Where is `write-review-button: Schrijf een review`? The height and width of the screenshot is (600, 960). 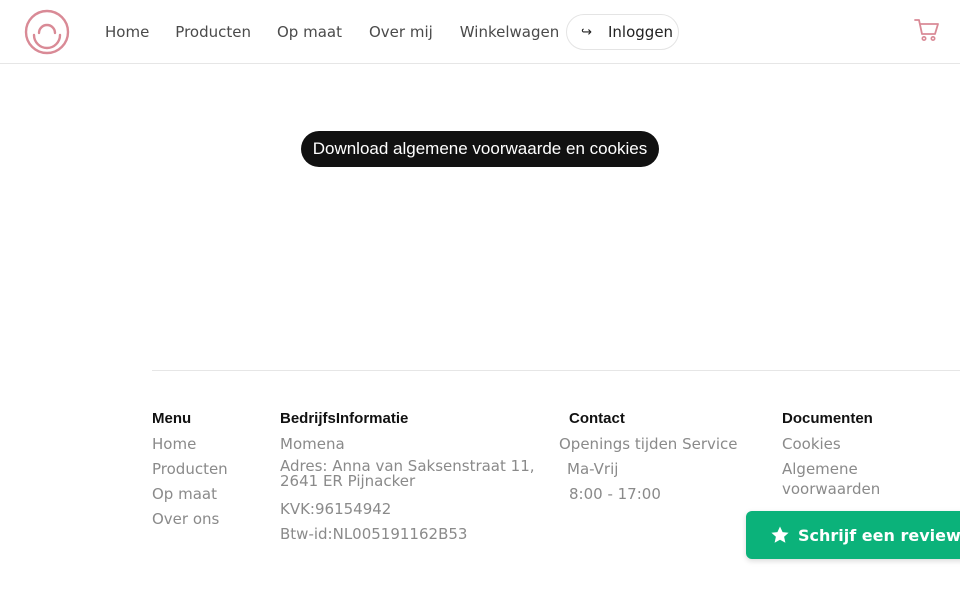 write-review-button: Schrijf een review is located at coordinates (853, 535).